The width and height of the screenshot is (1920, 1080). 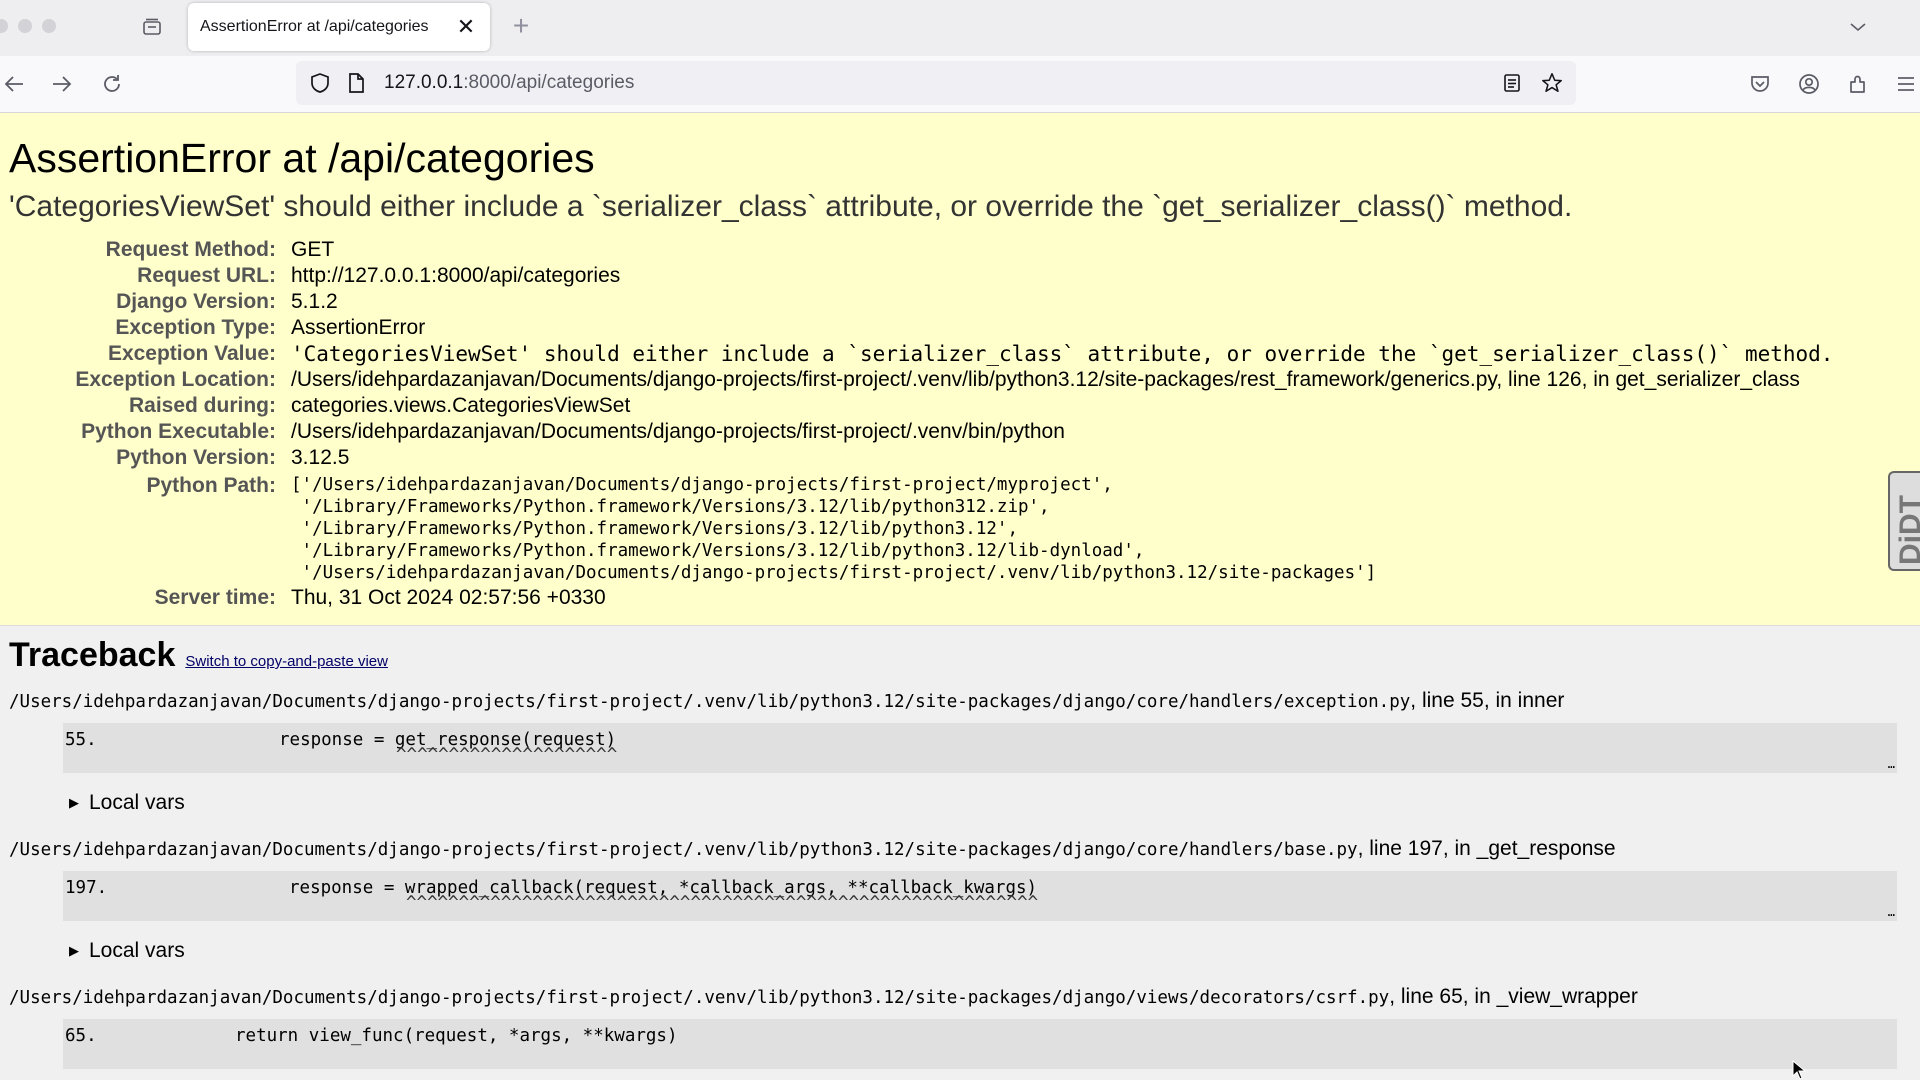 I want to click on meta-value: 5.1.2, so click(x=314, y=301).